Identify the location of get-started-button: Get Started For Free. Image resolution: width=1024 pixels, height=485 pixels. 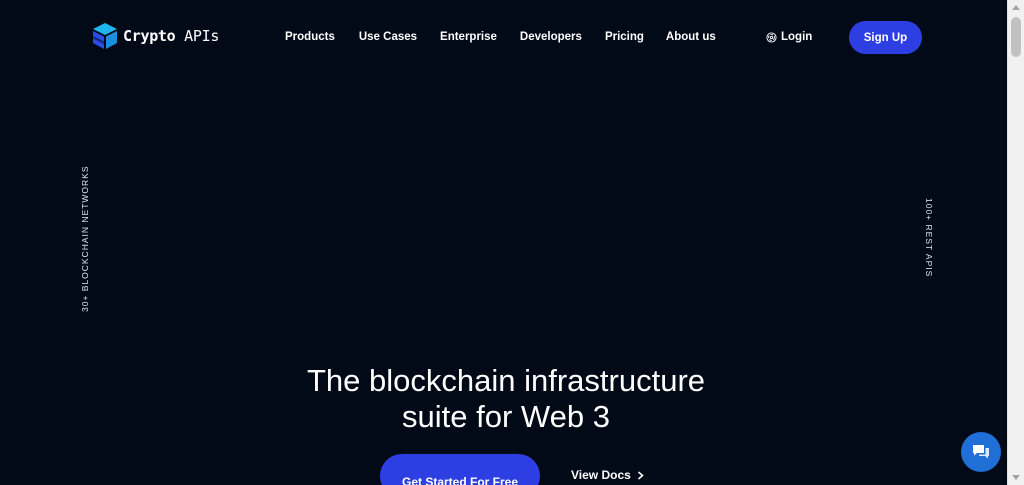
(460, 469).